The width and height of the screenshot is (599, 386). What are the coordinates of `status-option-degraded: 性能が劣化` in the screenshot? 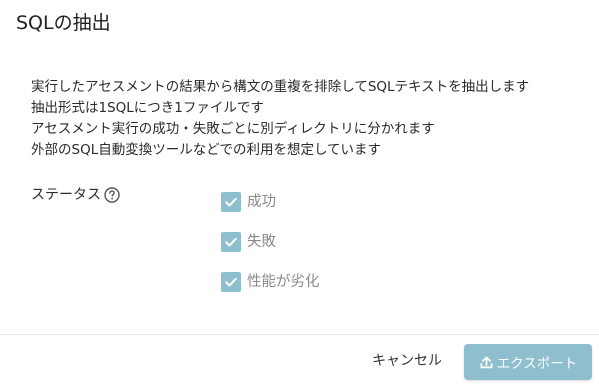 It's located at (270, 282).